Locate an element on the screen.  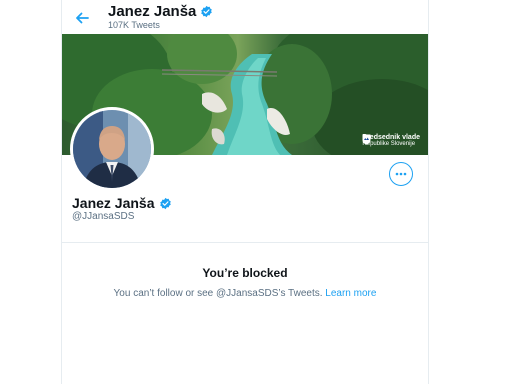
profile-name-row: Janez Janša is located at coordinates (122, 203).